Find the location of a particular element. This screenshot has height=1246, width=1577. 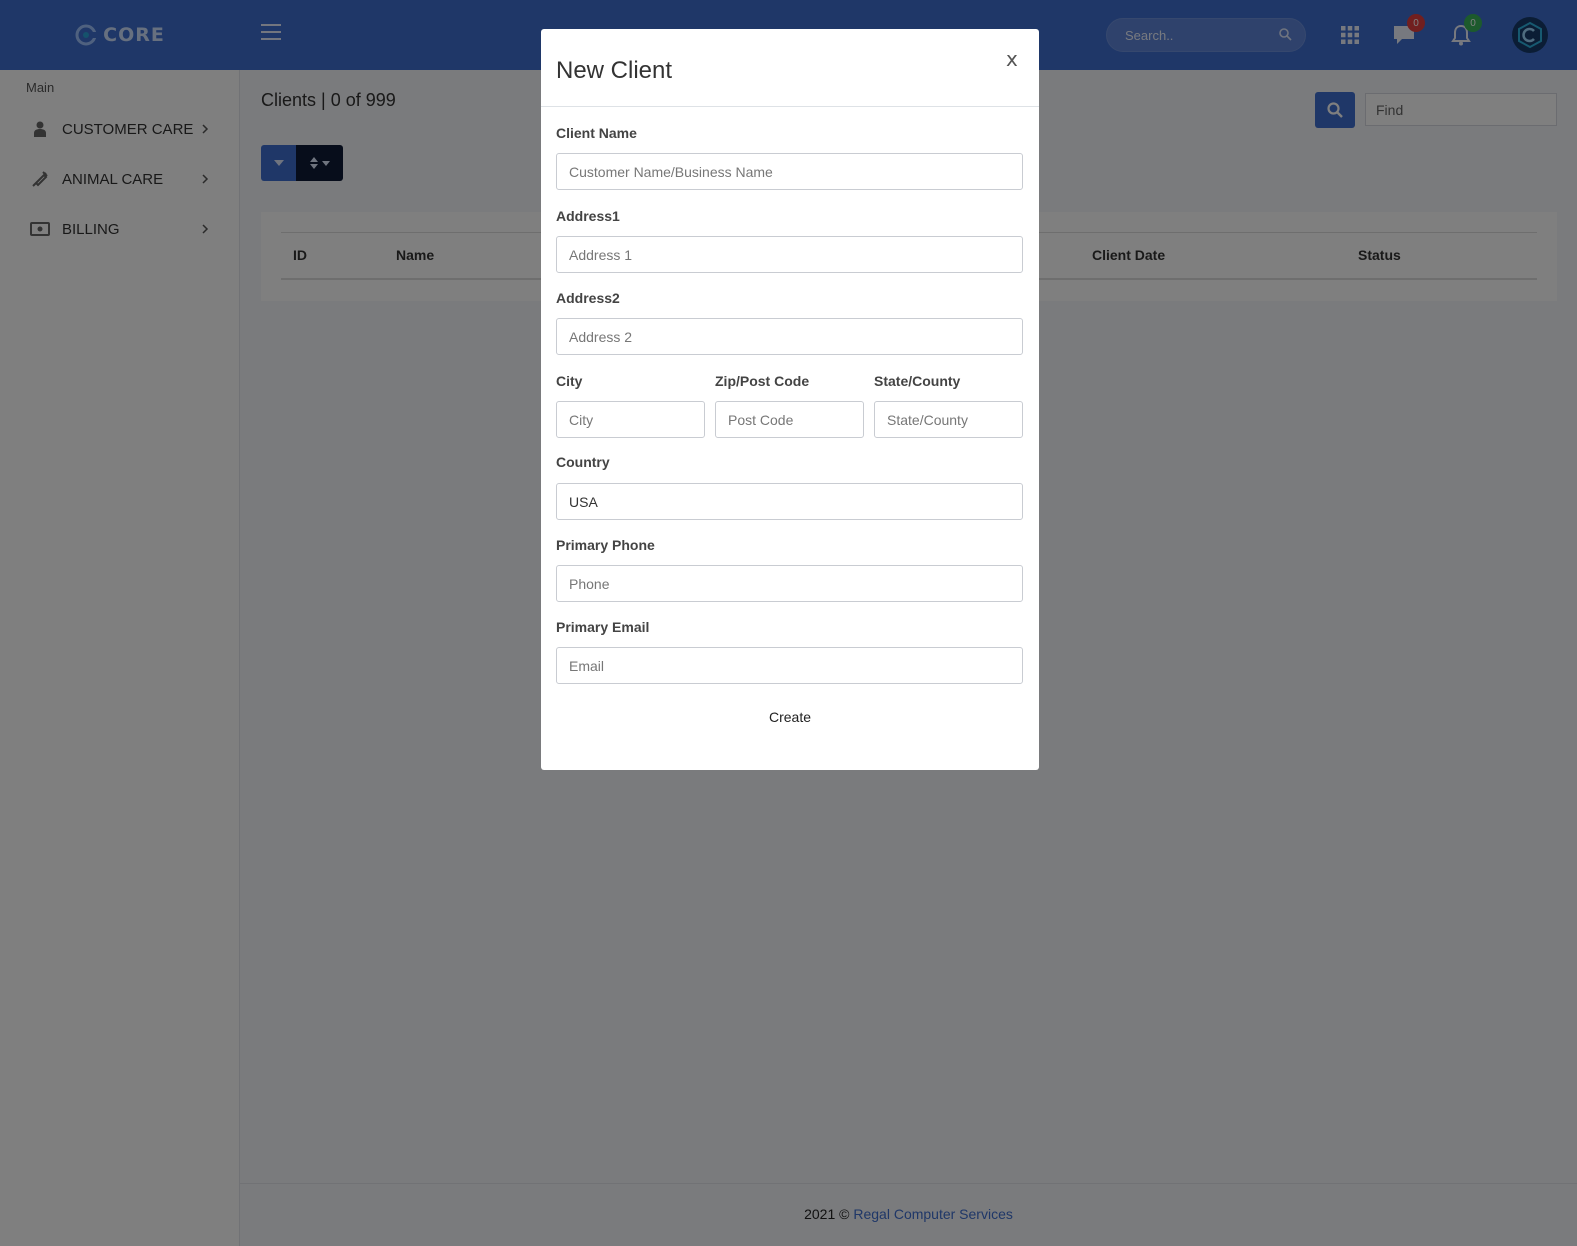

address1-label: Address1 is located at coordinates (588, 216).